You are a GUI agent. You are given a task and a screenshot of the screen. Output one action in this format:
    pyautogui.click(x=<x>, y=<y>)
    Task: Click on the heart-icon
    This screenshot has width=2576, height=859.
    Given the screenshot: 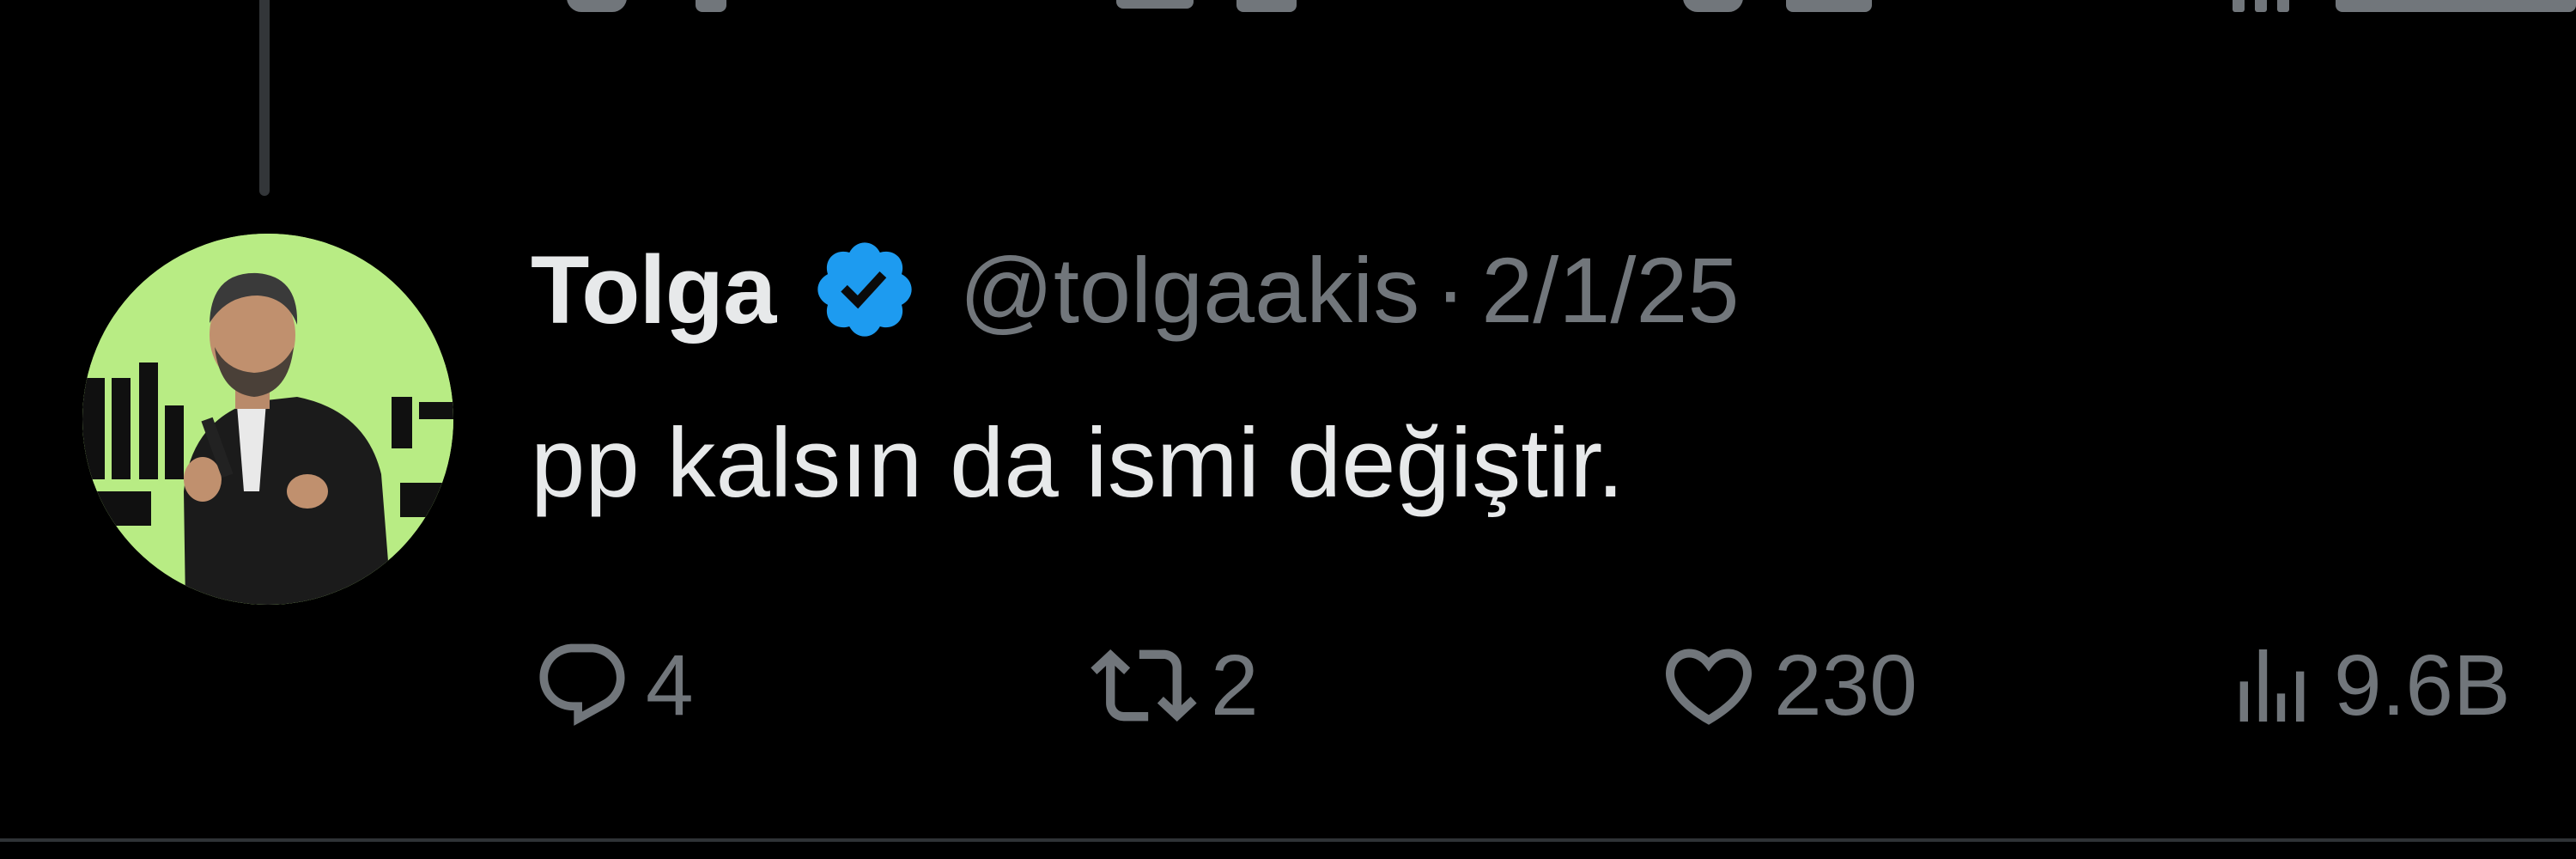 What is the action you would take?
    pyautogui.click(x=1709, y=687)
    